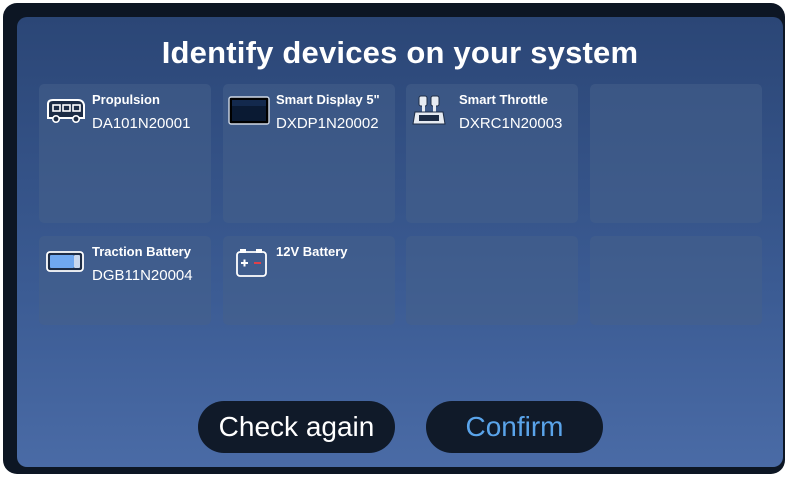 The image size is (788, 477). Describe the element at coordinates (327, 123) in the screenshot. I see `device-serial: DXDP1N20002` at that location.